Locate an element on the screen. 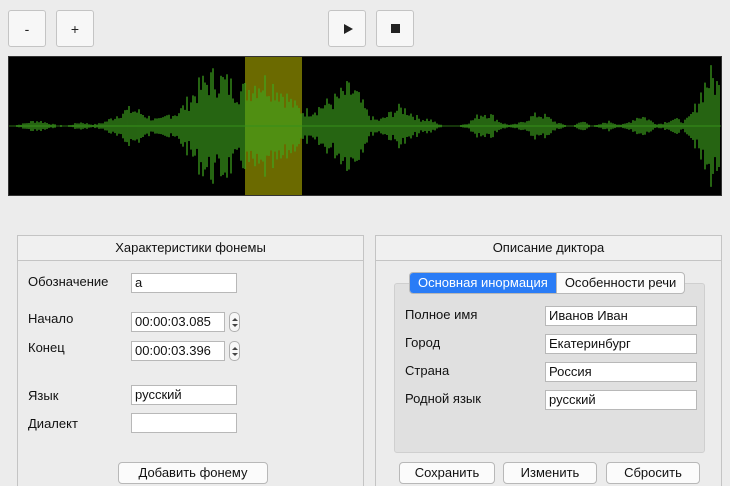  speaker-tabs: Основная инормация Особенности речи is located at coordinates (547, 283).